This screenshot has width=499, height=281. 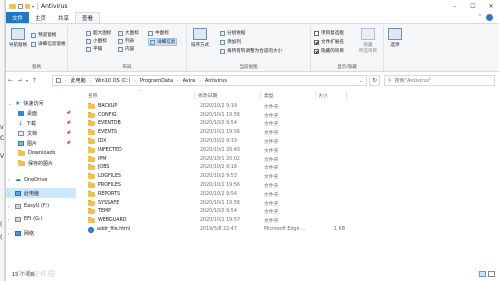 I want to click on tab-home: 主页, so click(x=40, y=17).